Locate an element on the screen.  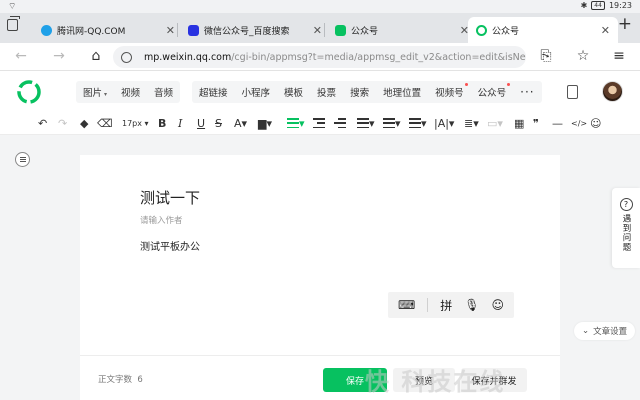
insert-audio-button: 音频 is located at coordinates (163, 92).